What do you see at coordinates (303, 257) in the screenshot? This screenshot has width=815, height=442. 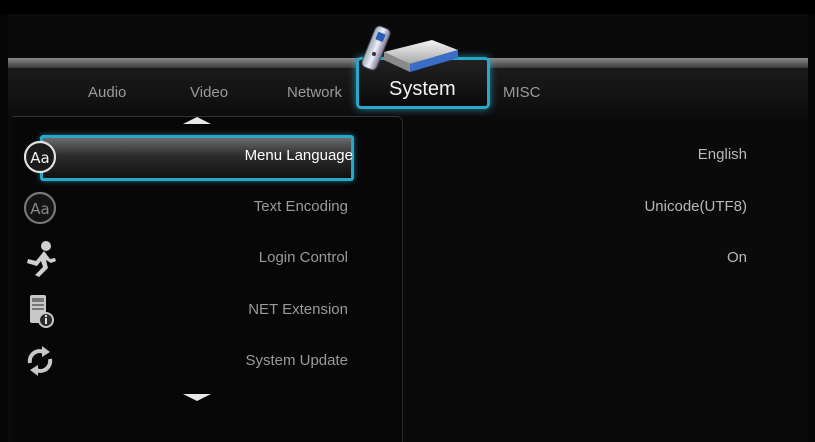 I see `menu-item-label: Login Control` at bounding box center [303, 257].